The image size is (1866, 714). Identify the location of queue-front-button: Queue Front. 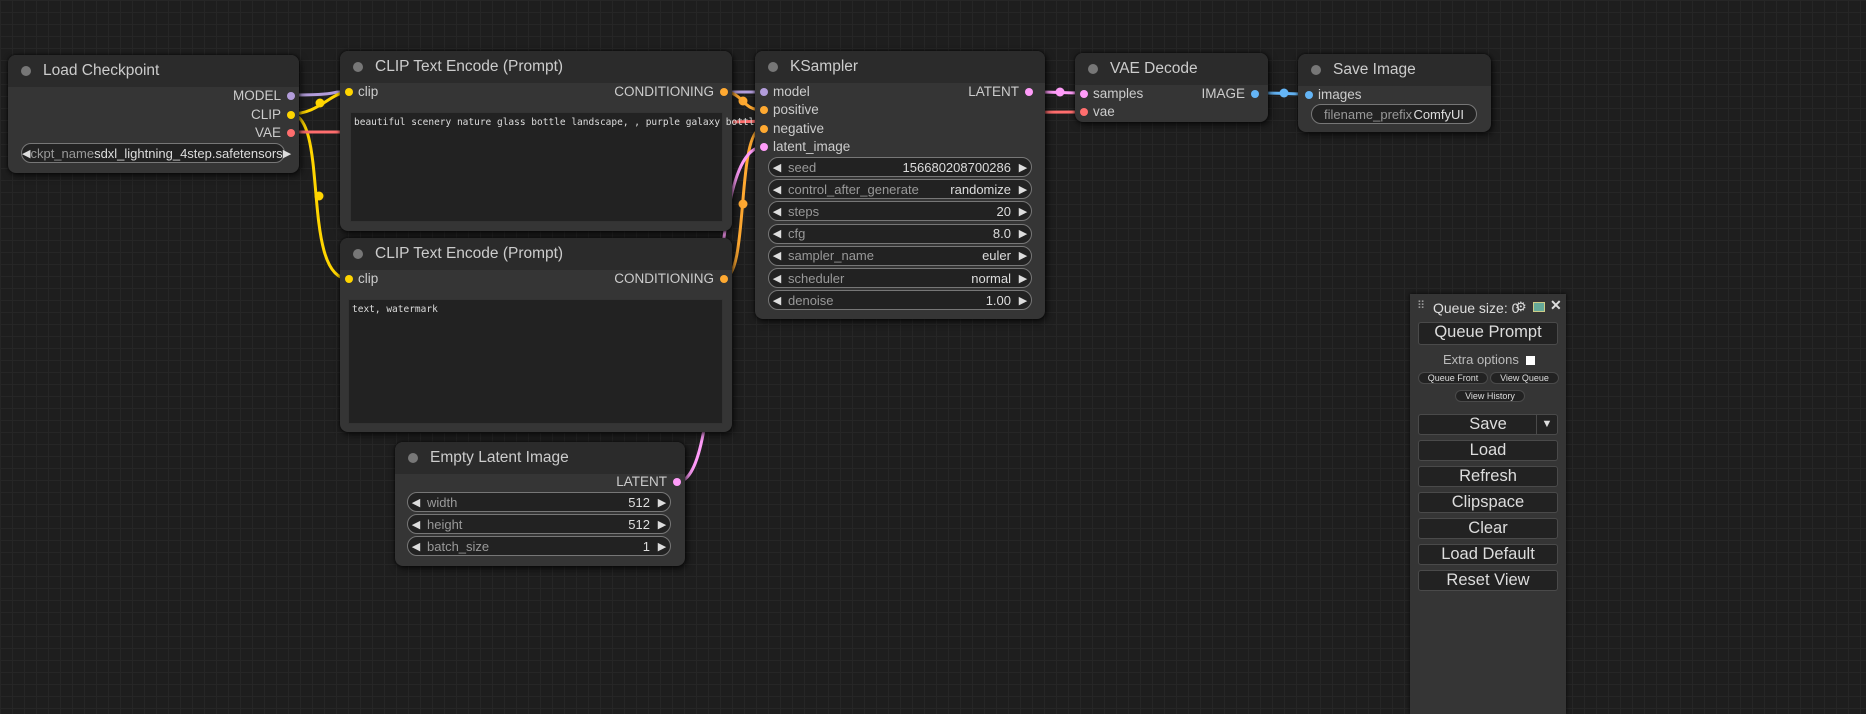
(1453, 378).